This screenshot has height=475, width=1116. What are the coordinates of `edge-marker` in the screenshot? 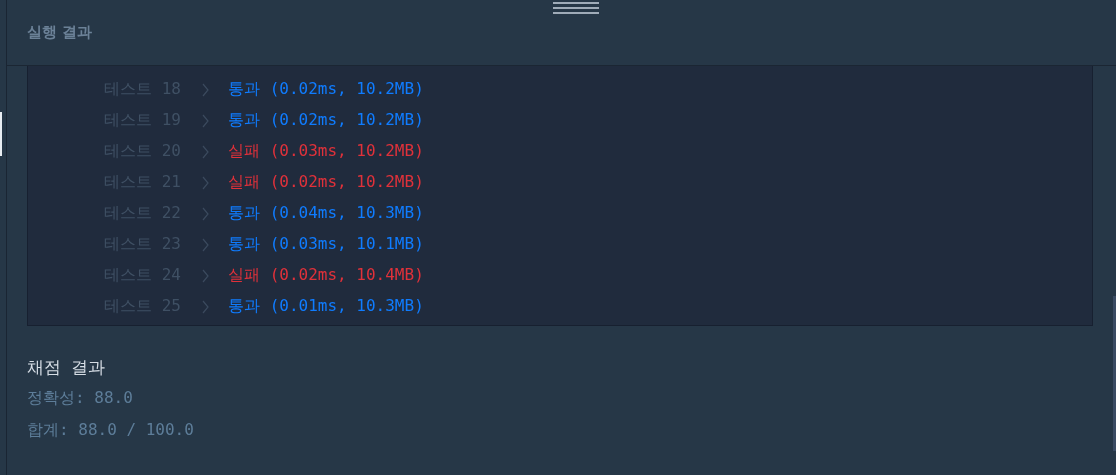 It's located at (1, 134).